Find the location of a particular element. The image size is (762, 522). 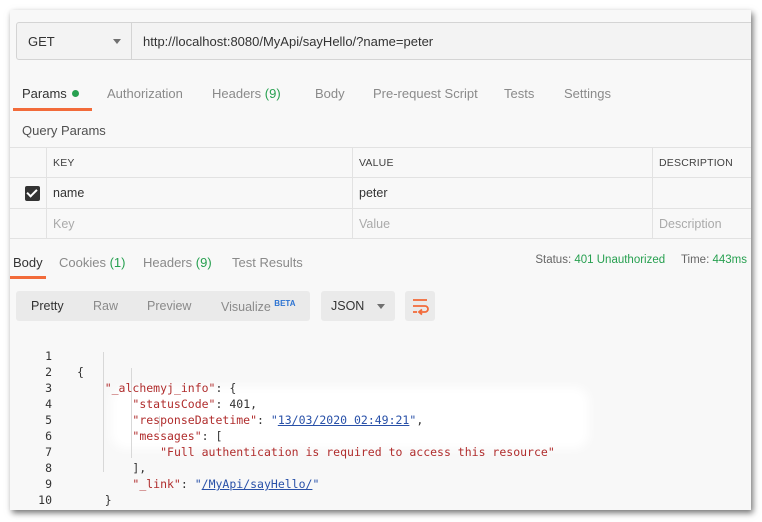

view-mode-preview: Preview is located at coordinates (169, 306).